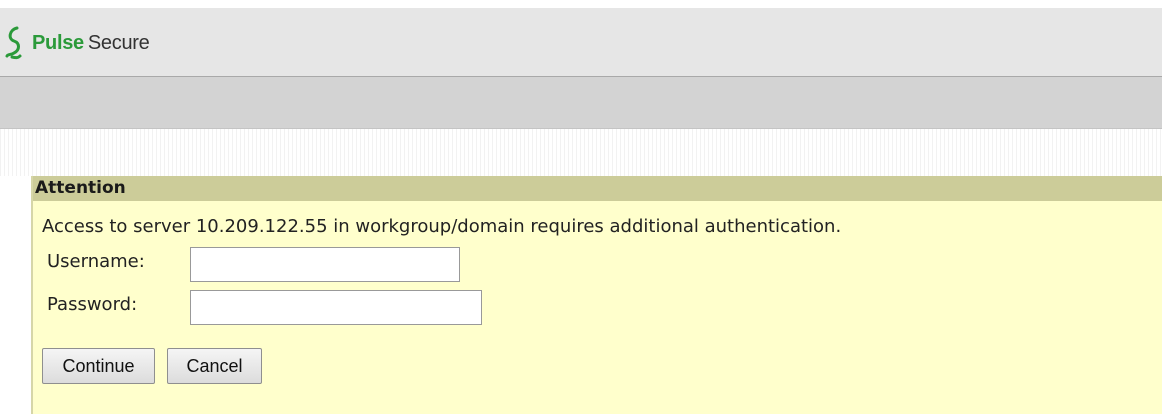  Describe the element at coordinates (581, 103) in the screenshot. I see `nav-bar` at that location.